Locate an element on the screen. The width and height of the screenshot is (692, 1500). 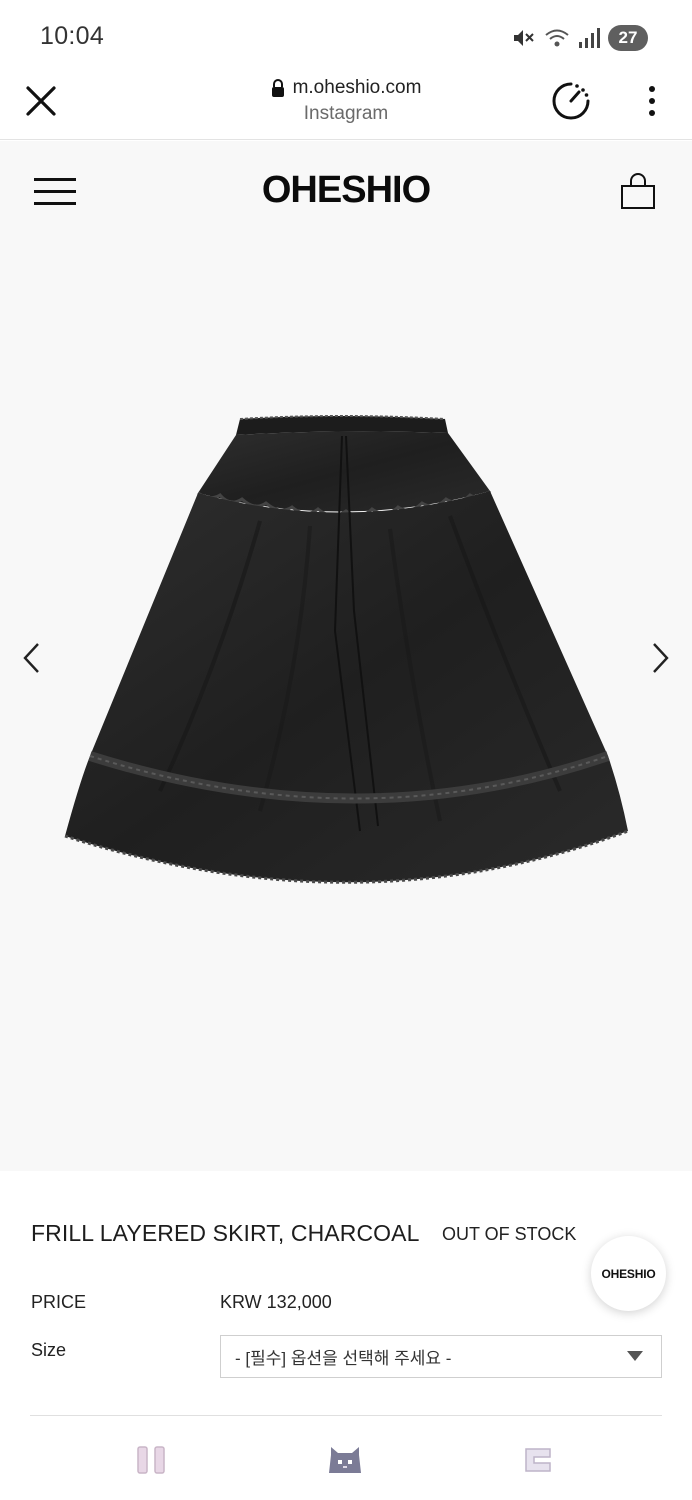
shopping-bag-icon is located at coordinates (638, 191).